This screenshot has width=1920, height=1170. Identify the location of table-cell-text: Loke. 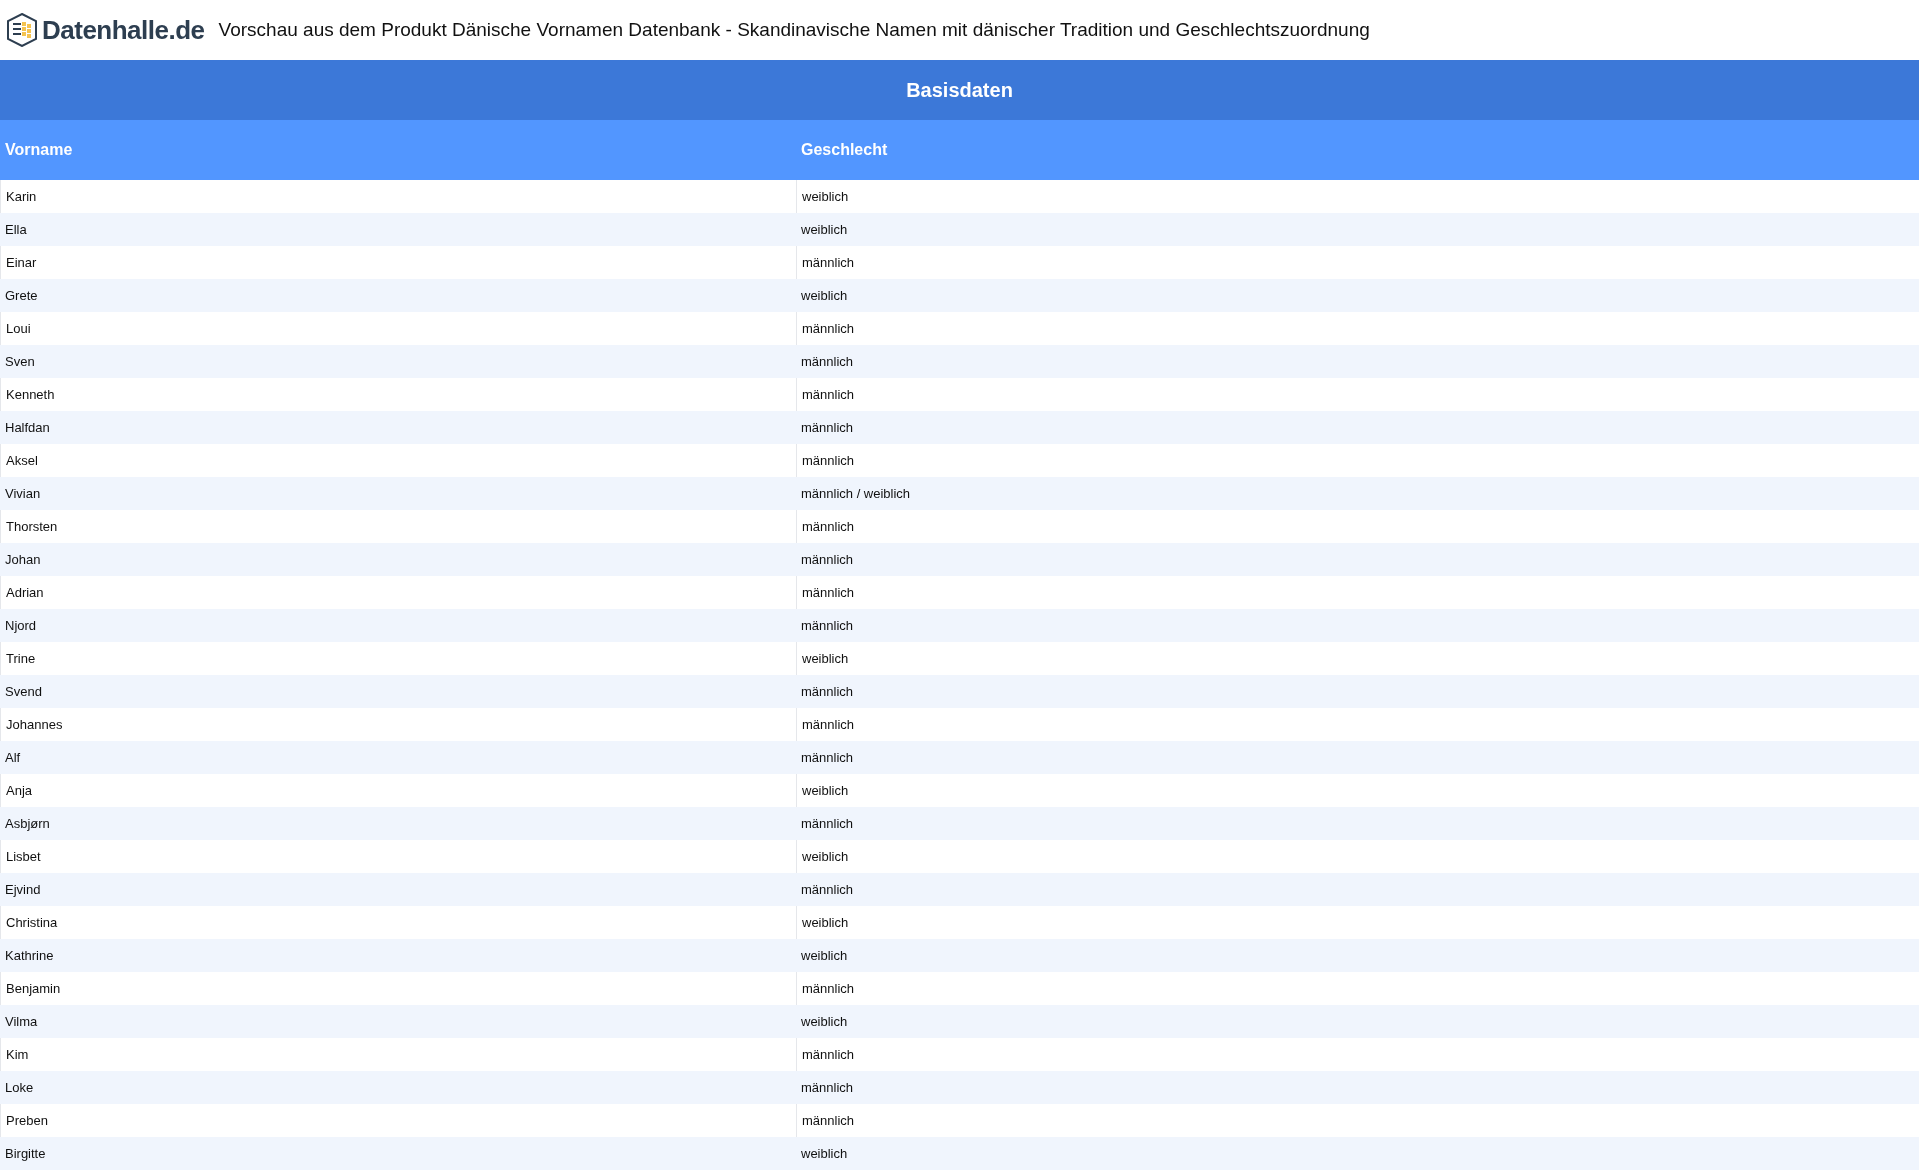
(19, 1087).